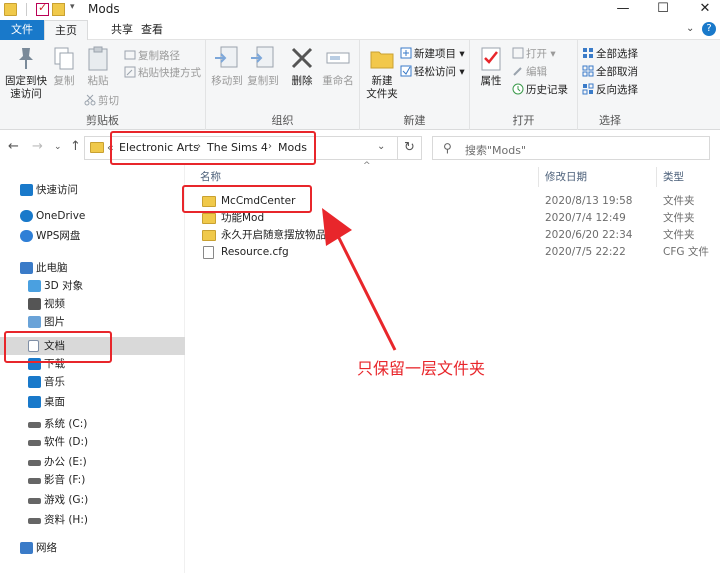 The image size is (720, 573). What do you see at coordinates (92, 286) in the screenshot?
I see `nav-item: 3D 对象` at bounding box center [92, 286].